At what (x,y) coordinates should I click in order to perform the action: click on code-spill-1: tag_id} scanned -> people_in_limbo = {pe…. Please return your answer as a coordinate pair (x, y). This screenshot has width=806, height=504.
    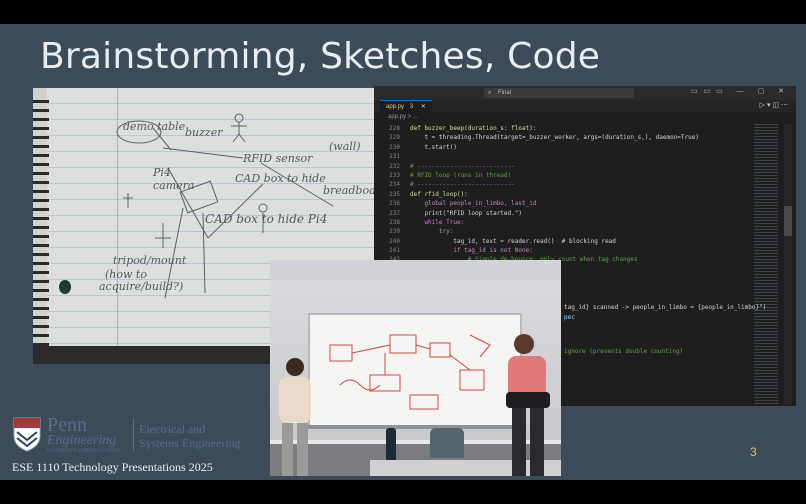
    Looking at the image, I should click on (665, 307).